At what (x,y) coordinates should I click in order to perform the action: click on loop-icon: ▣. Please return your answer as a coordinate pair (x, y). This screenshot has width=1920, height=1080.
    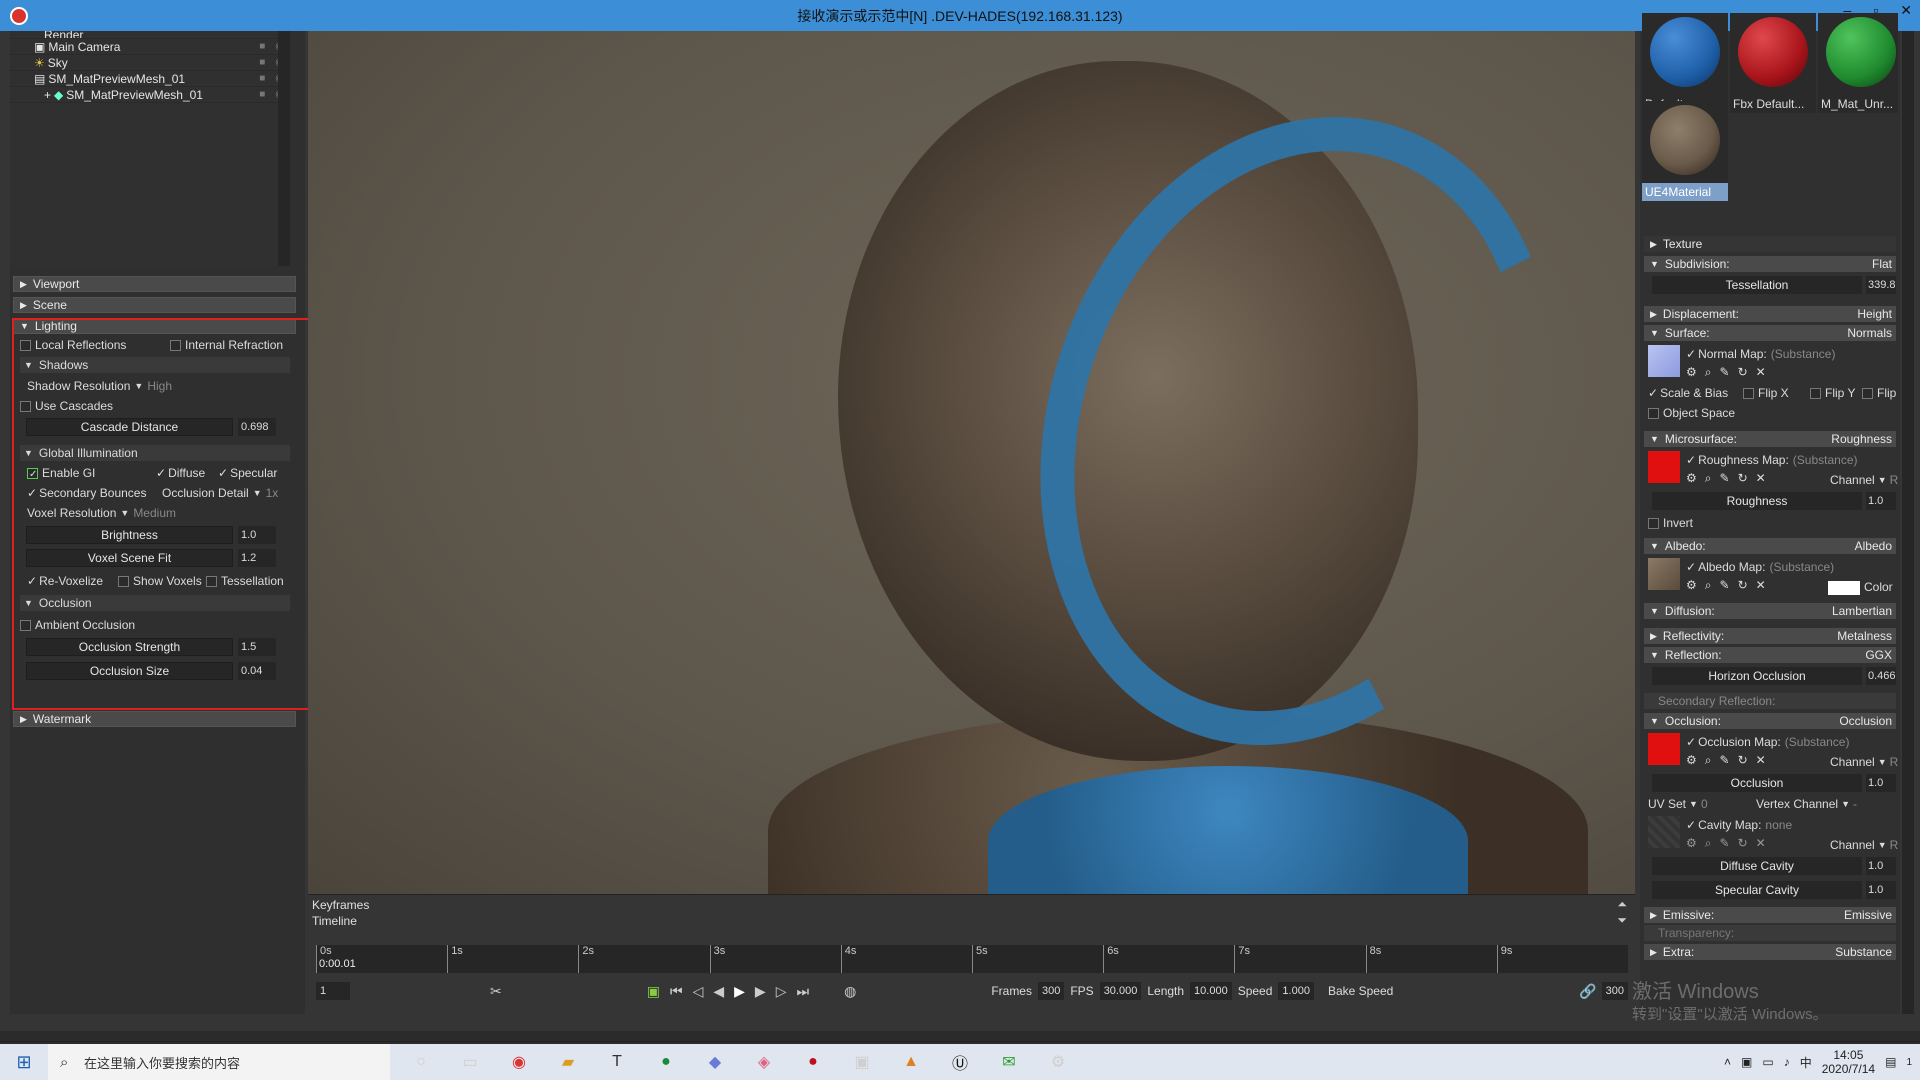
    Looking at the image, I should click on (653, 991).